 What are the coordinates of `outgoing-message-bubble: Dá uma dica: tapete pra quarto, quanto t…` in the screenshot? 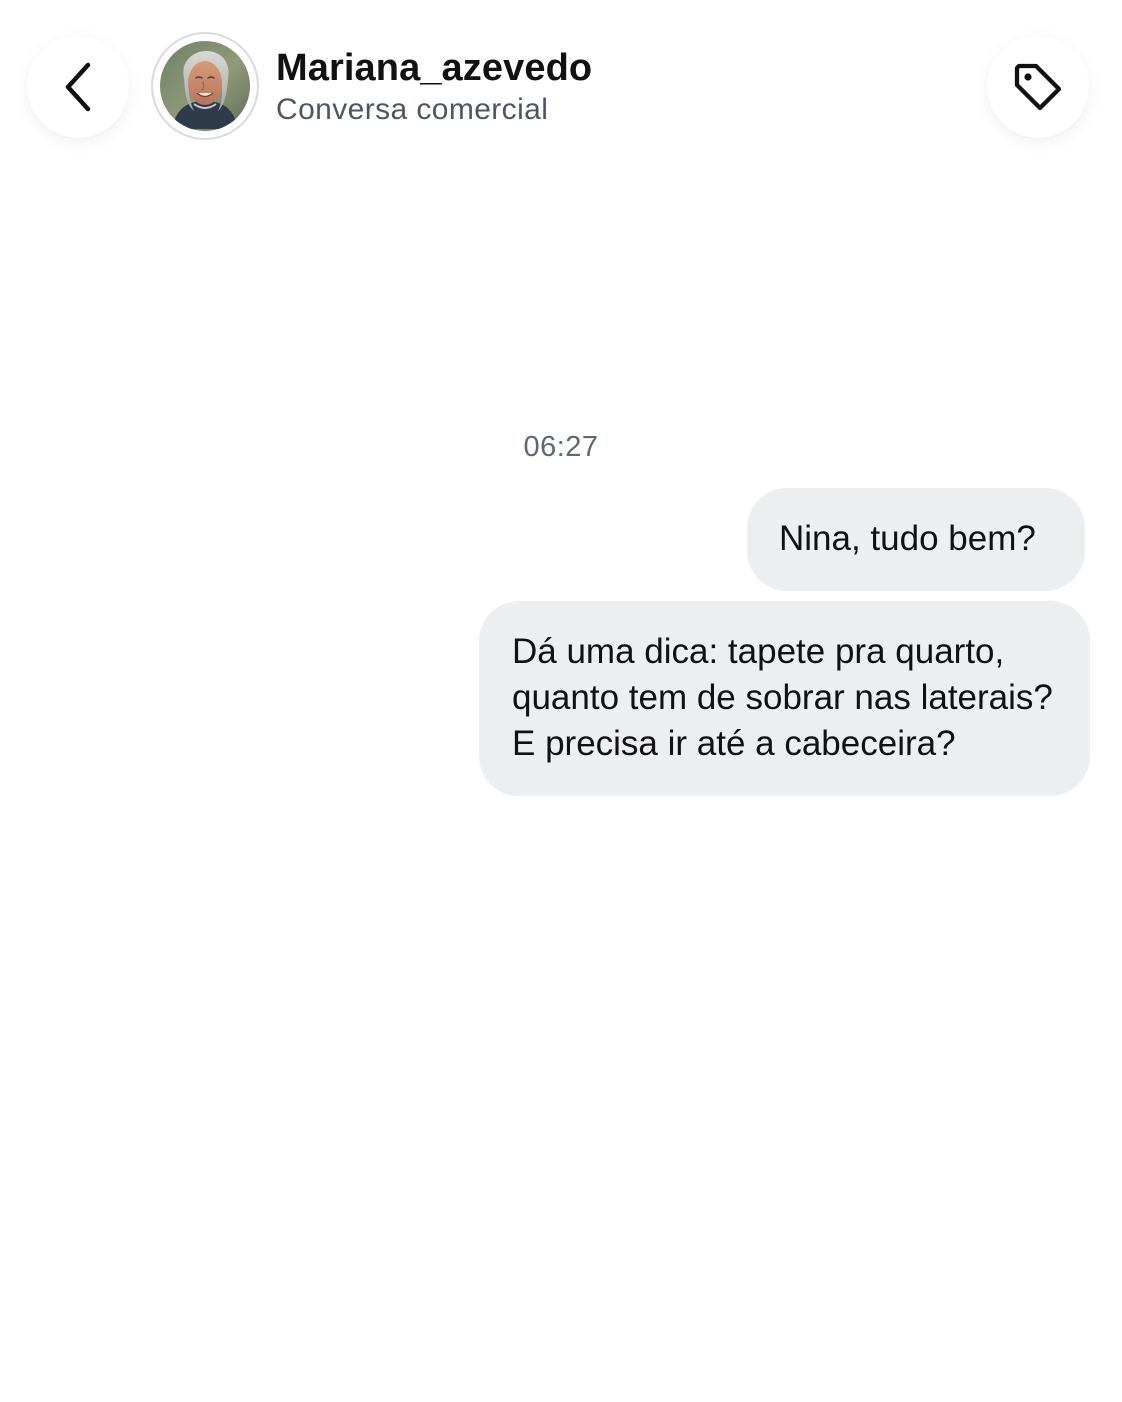 It's located at (784, 698).